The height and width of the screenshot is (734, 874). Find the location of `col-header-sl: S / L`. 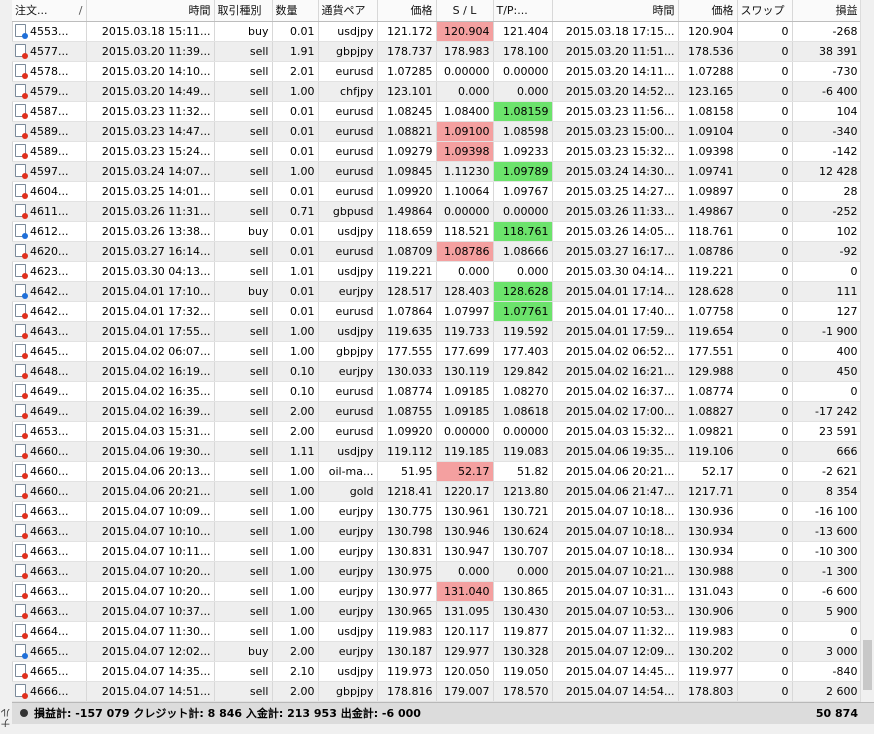

col-header-sl: S / L is located at coordinates (465, 11).